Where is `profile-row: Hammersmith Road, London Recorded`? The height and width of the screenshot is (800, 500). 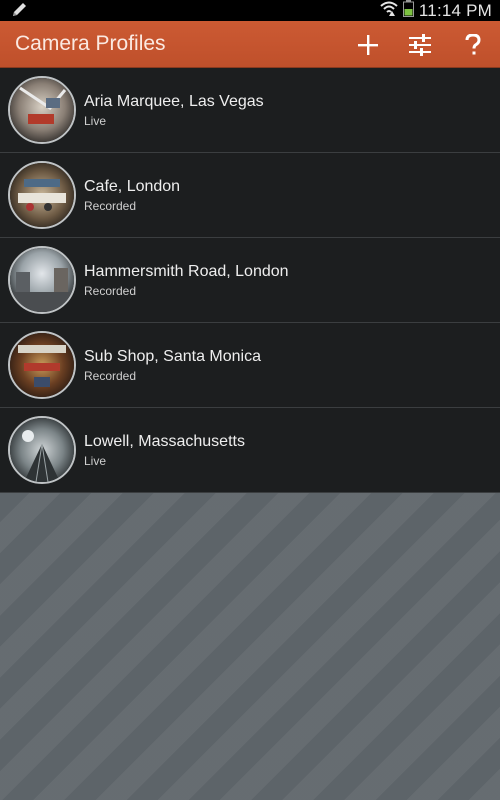
profile-row: Hammersmith Road, London Recorded is located at coordinates (250, 280).